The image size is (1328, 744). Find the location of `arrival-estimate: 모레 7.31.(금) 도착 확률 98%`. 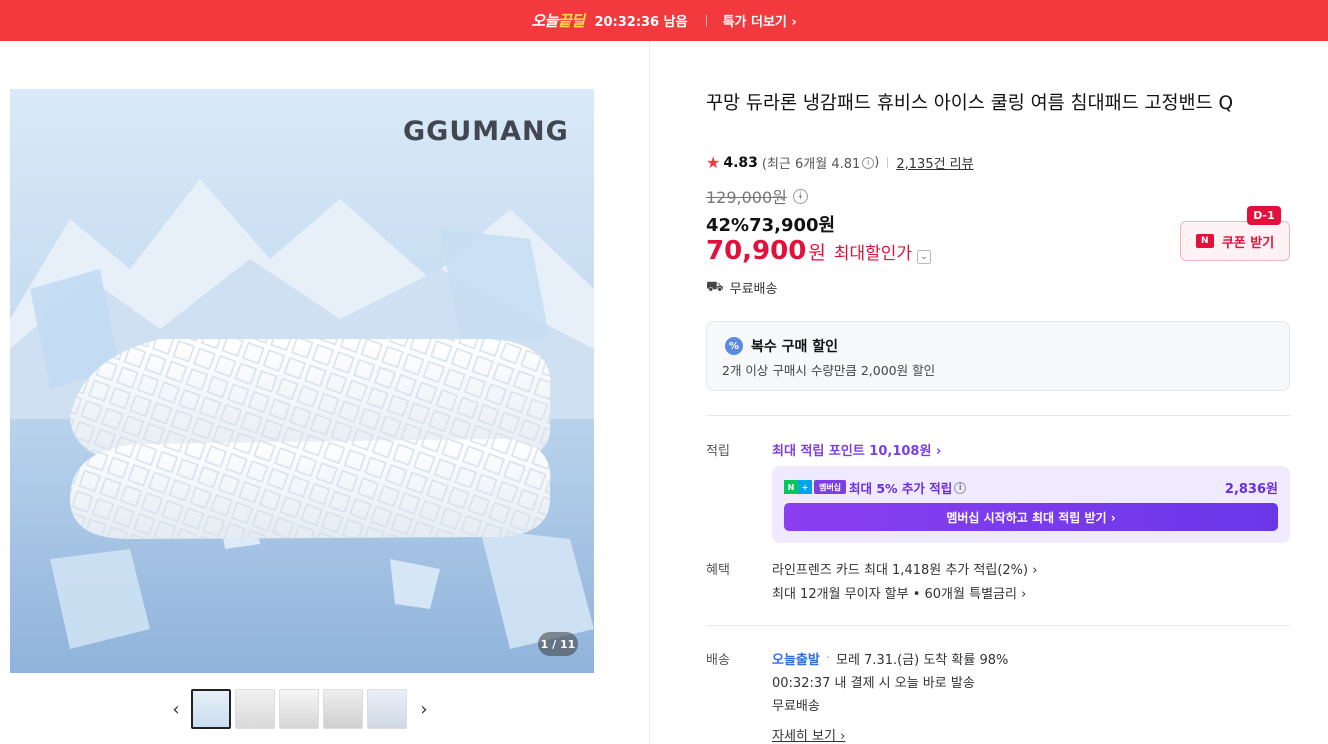

arrival-estimate: 모레 7.31.(금) 도착 확률 98% is located at coordinates (922, 660).